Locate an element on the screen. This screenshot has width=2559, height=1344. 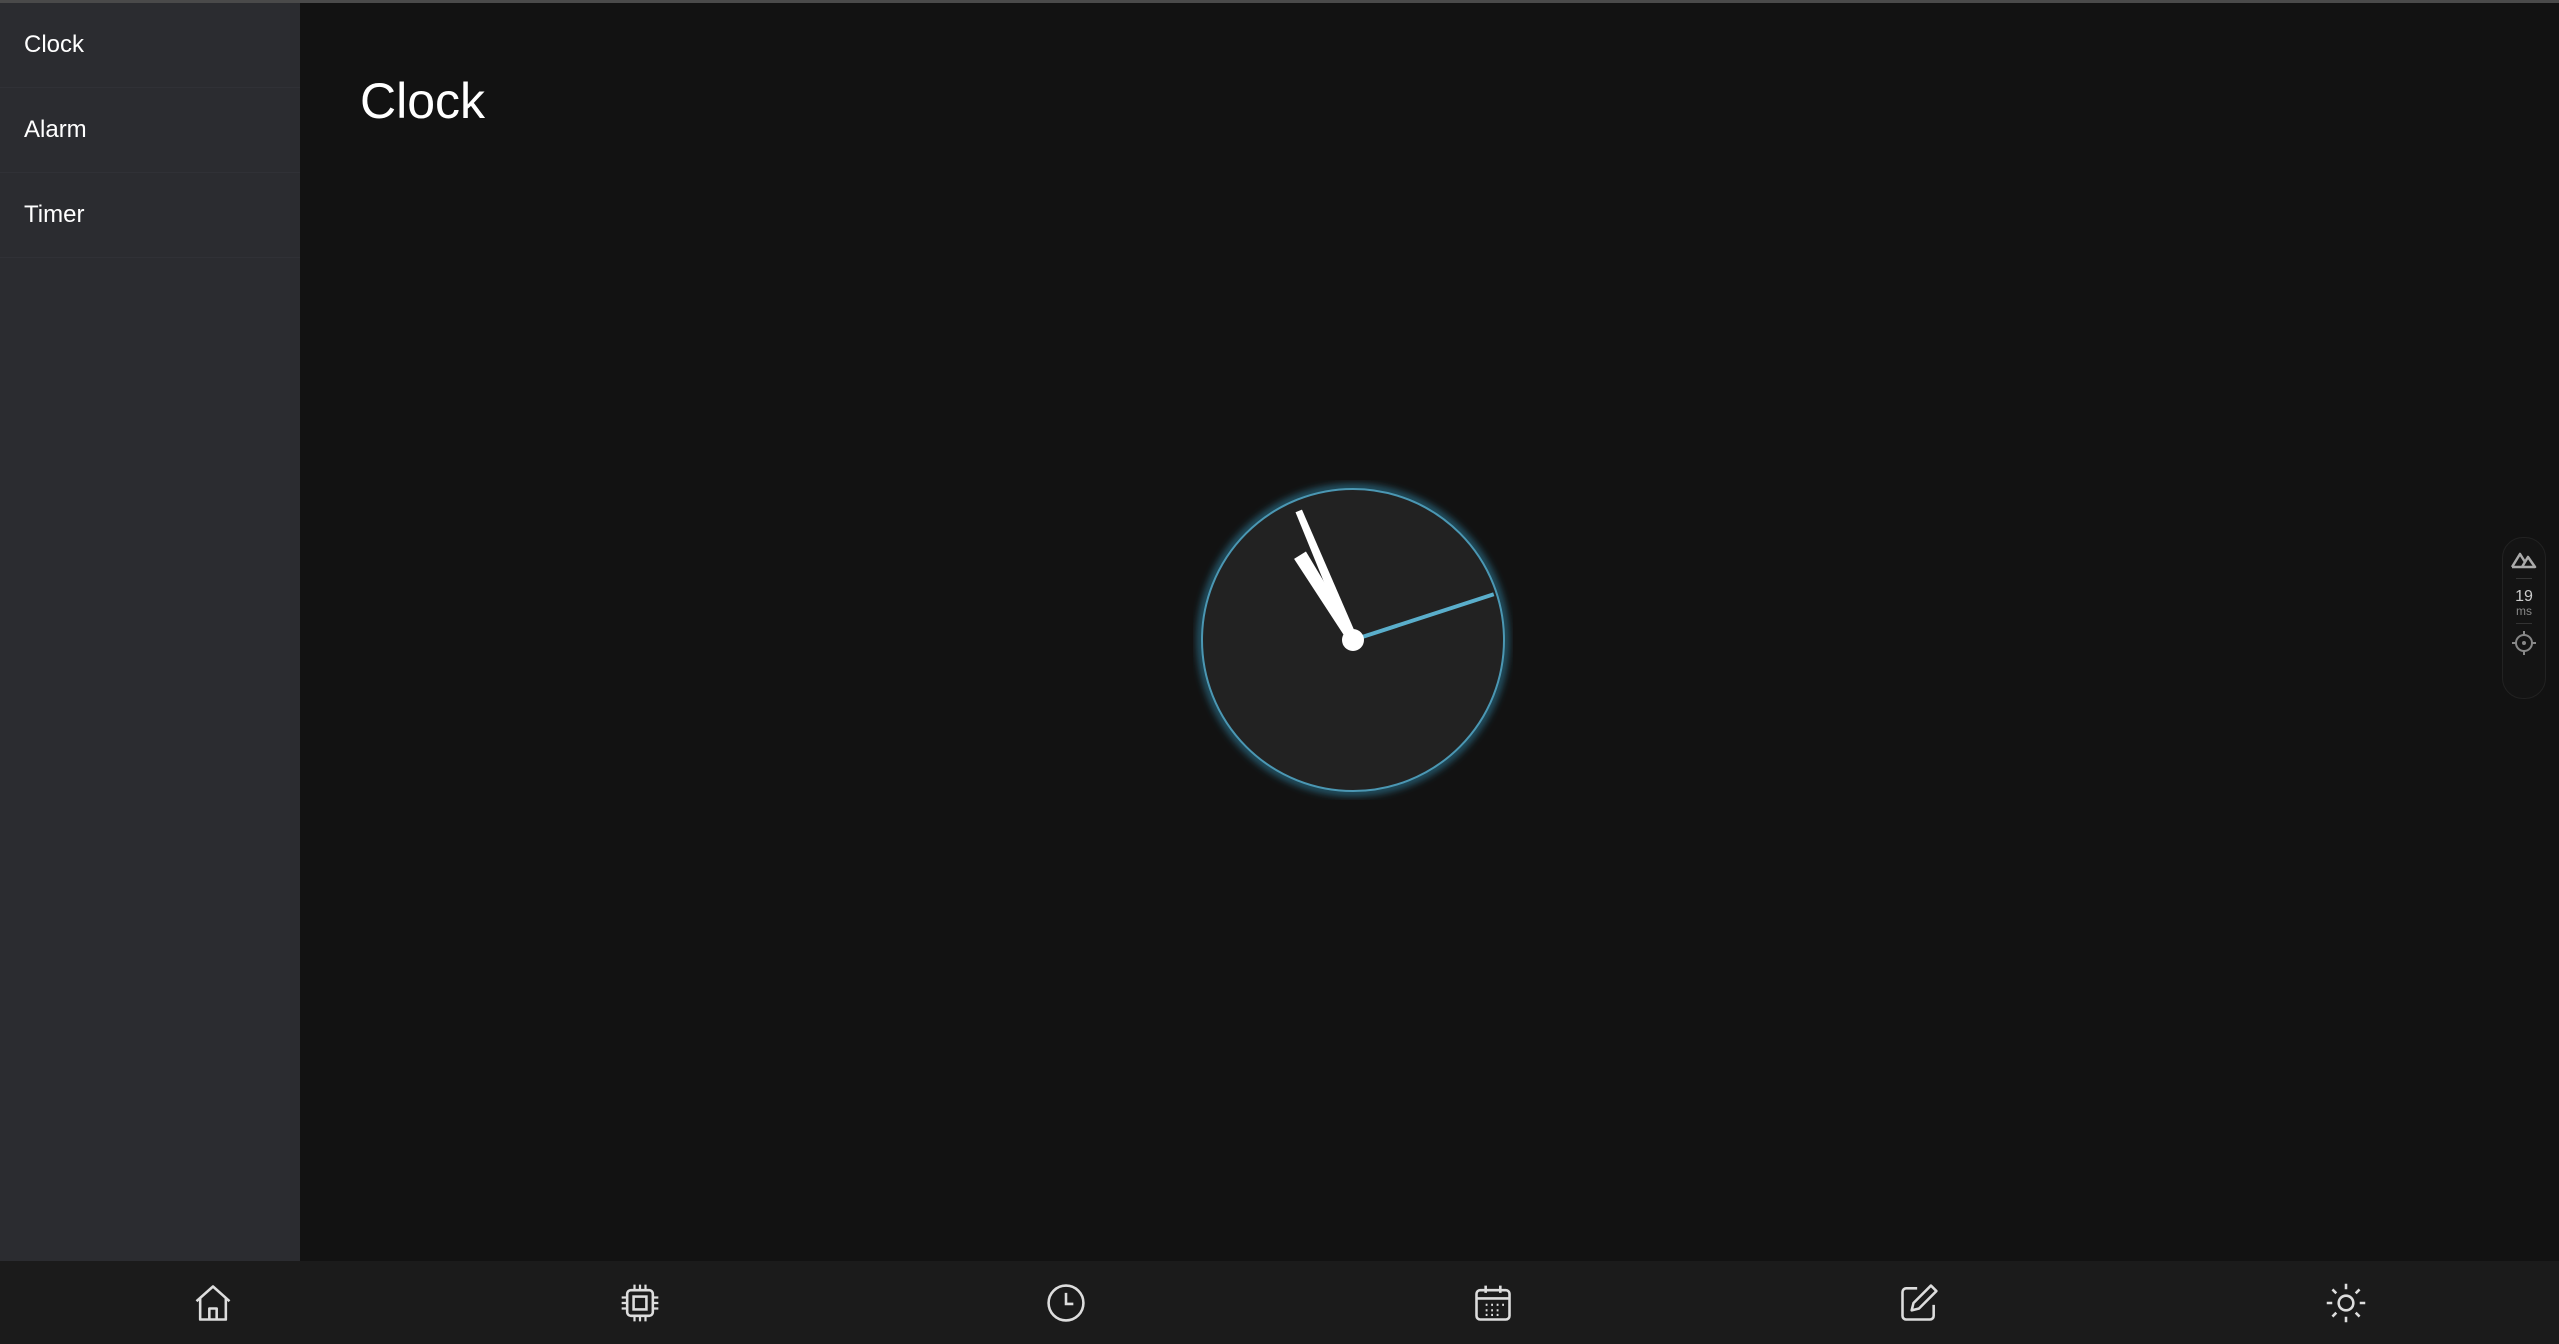
page-title: Clock is located at coordinates (423, 101).